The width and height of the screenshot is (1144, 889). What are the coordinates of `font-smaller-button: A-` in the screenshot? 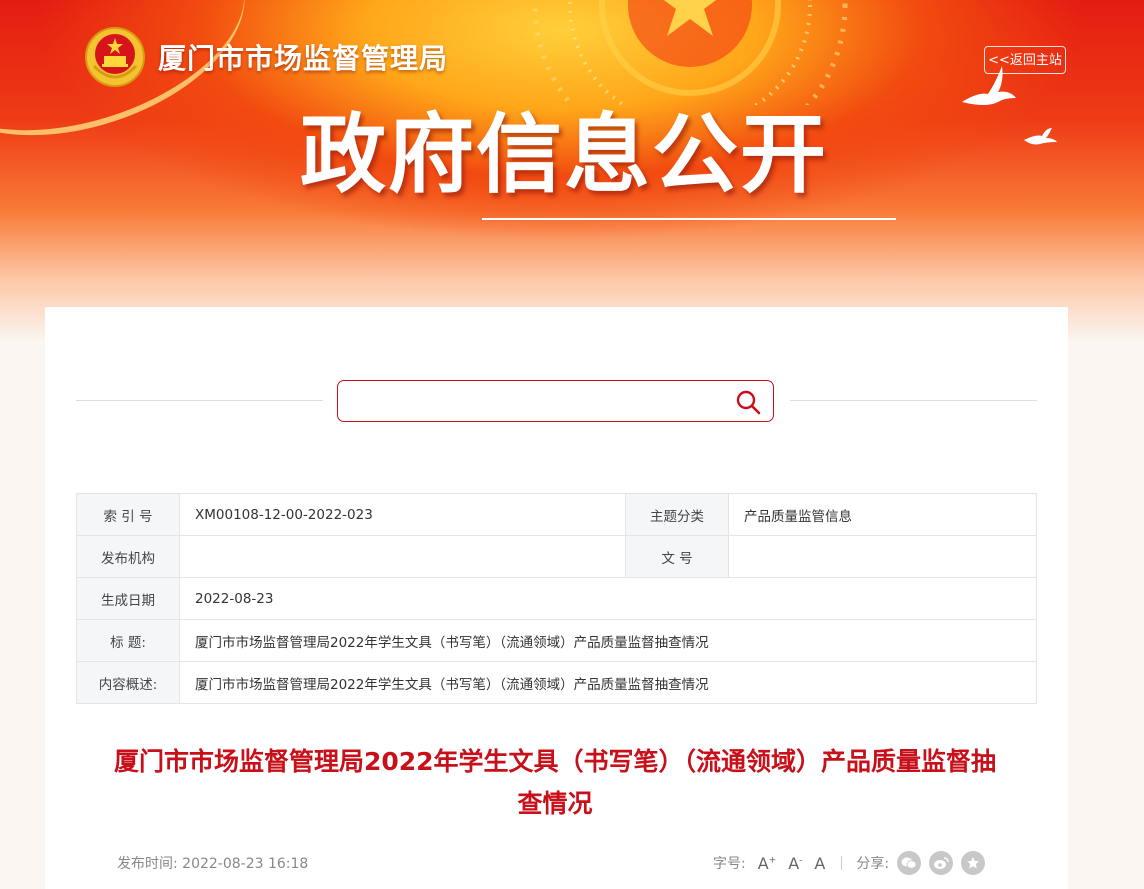 It's located at (795, 863).